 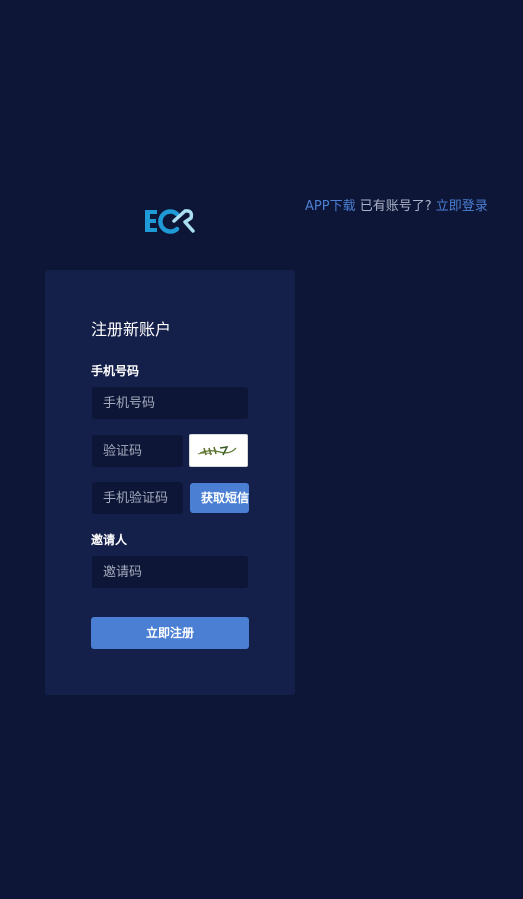 I want to click on login-link: 立即登录, so click(x=462, y=206).